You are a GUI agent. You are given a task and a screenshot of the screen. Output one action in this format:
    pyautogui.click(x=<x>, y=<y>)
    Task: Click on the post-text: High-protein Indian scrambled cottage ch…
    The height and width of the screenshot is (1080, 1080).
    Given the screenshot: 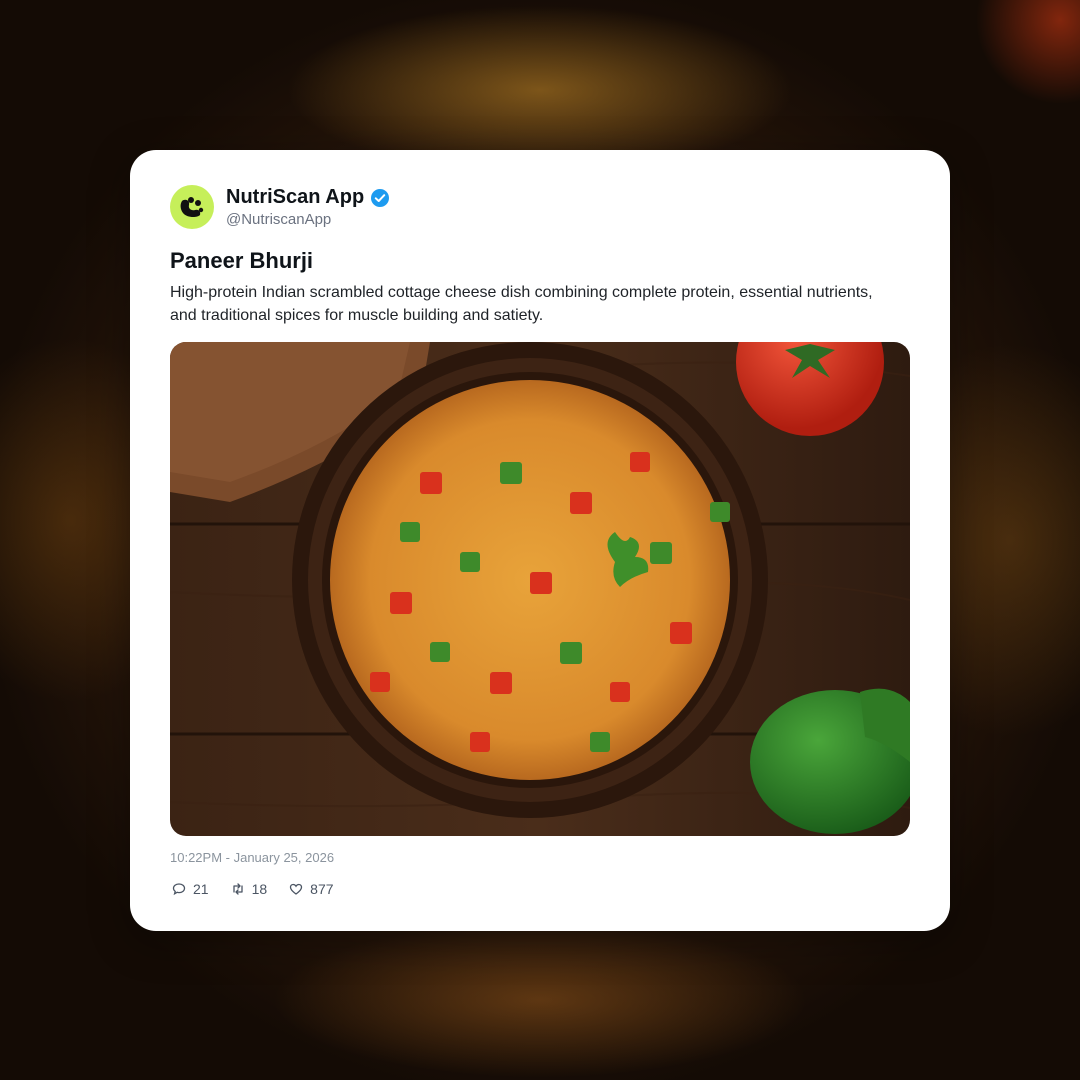 What is the action you would take?
    pyautogui.click(x=521, y=304)
    